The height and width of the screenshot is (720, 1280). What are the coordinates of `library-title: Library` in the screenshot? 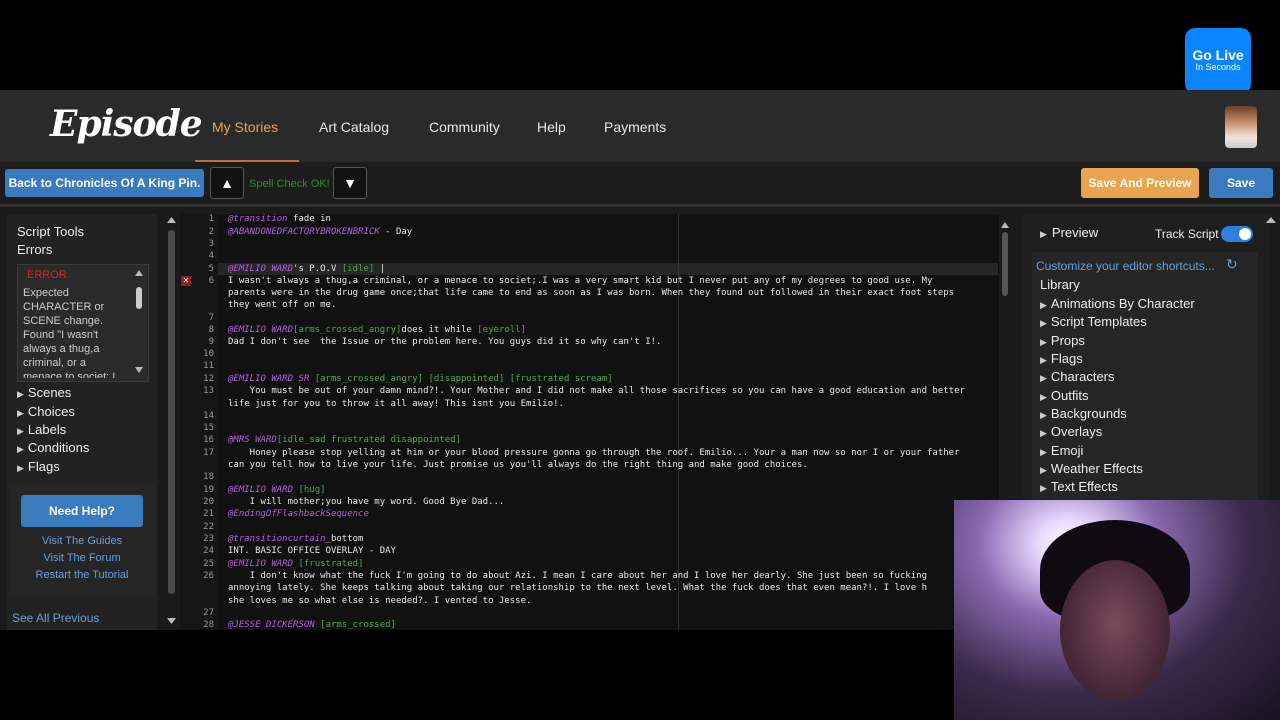 It's located at (1060, 284).